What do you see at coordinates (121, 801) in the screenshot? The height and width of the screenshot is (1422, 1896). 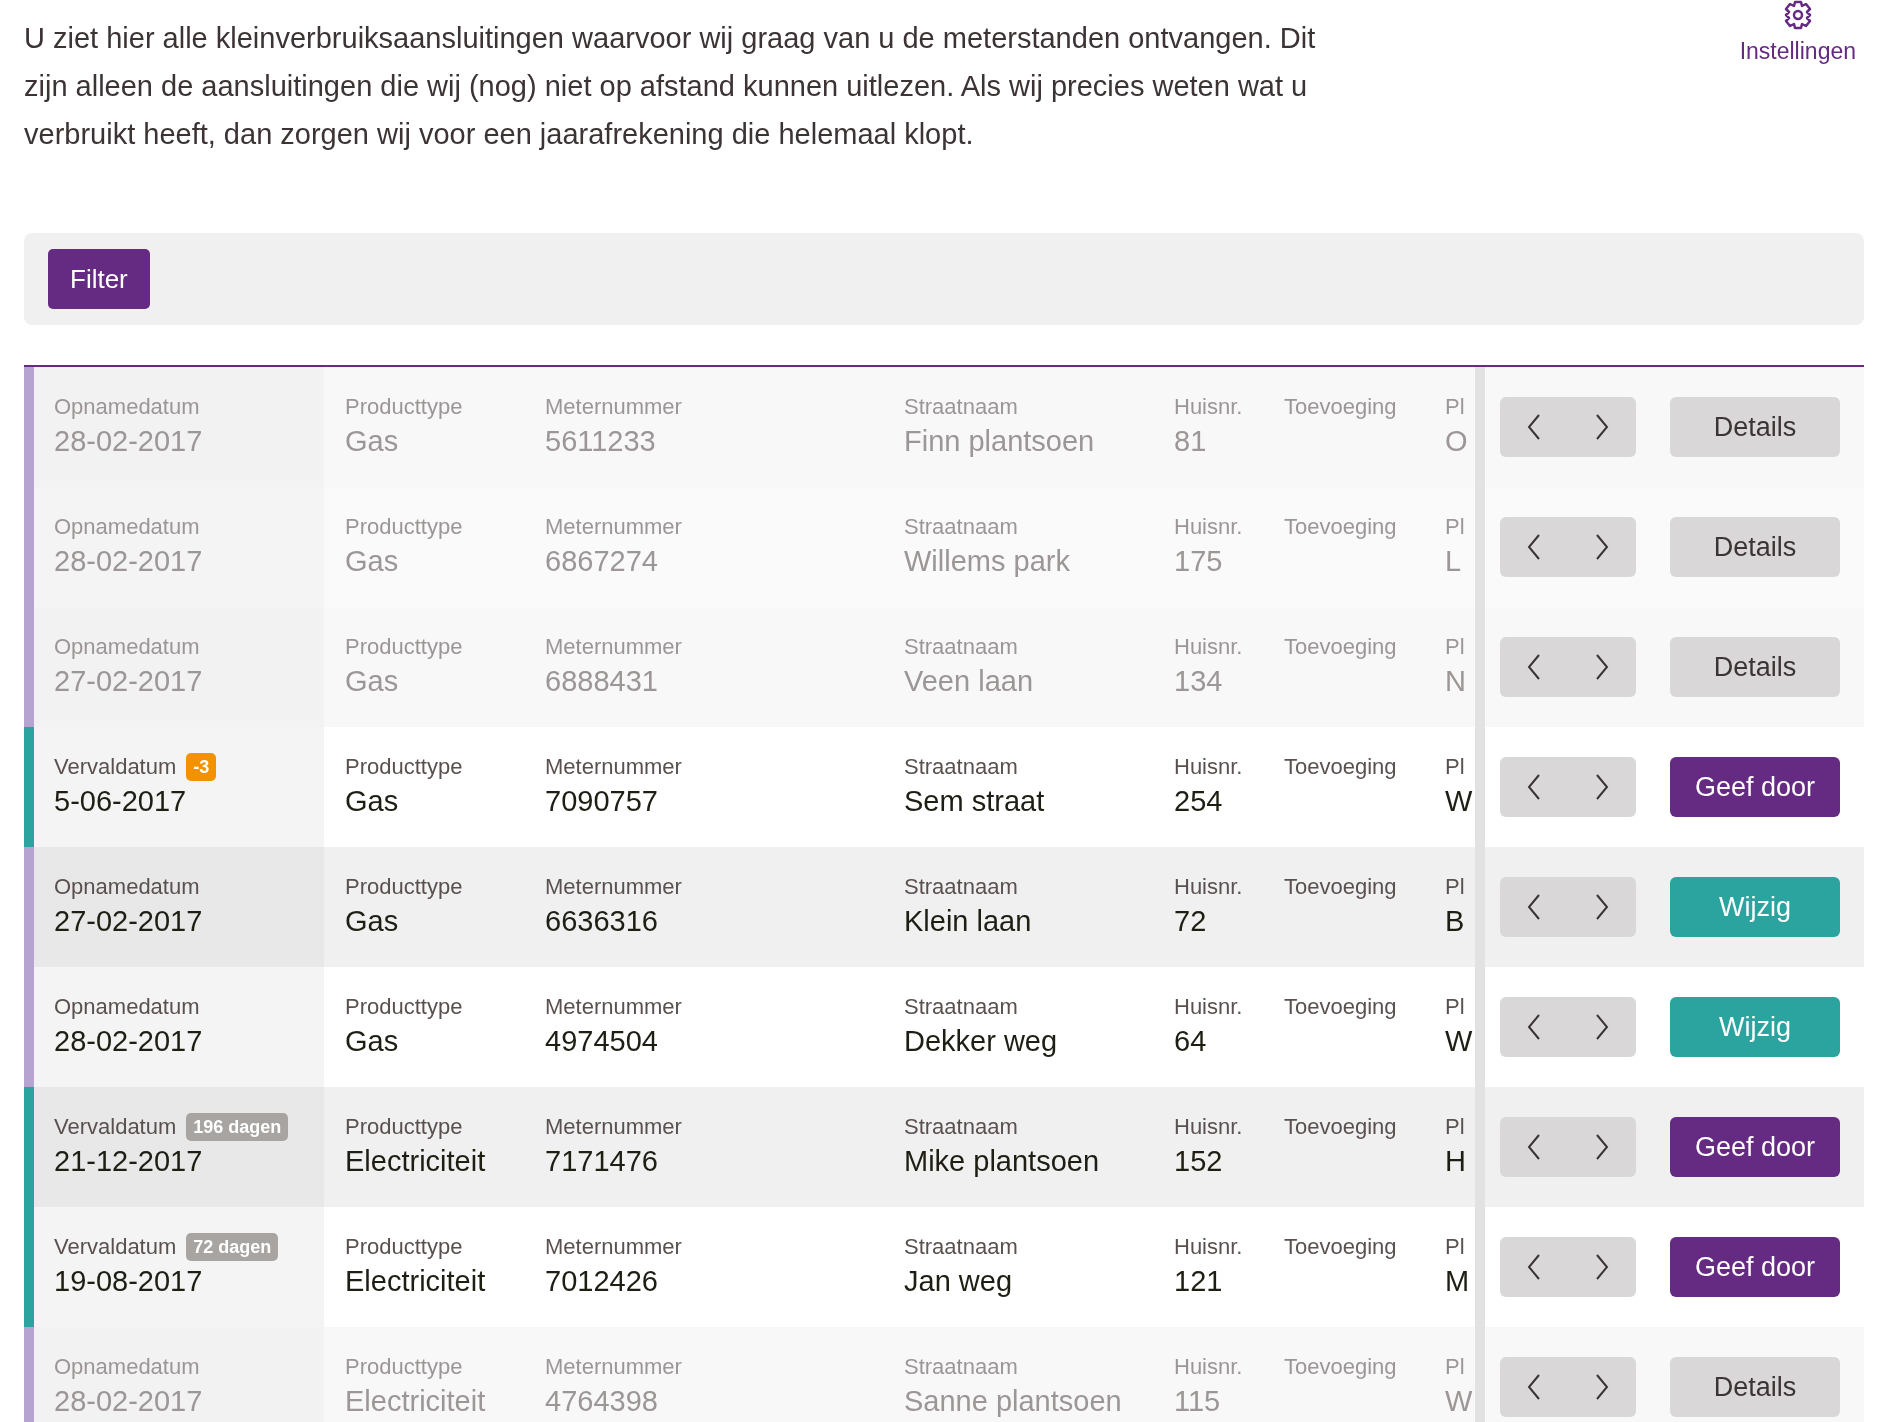 I see `date-value: 5-06-2017` at bounding box center [121, 801].